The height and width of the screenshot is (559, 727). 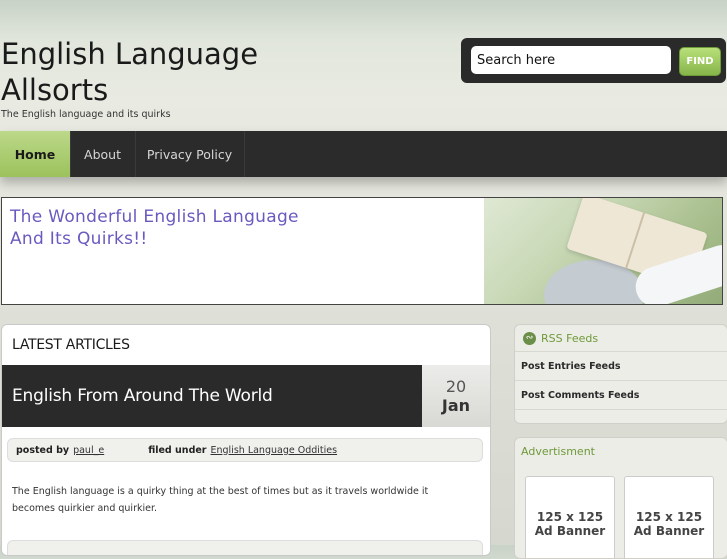 I want to click on ad-banner-1: 125 x 125 Ad Banner, so click(x=570, y=517).